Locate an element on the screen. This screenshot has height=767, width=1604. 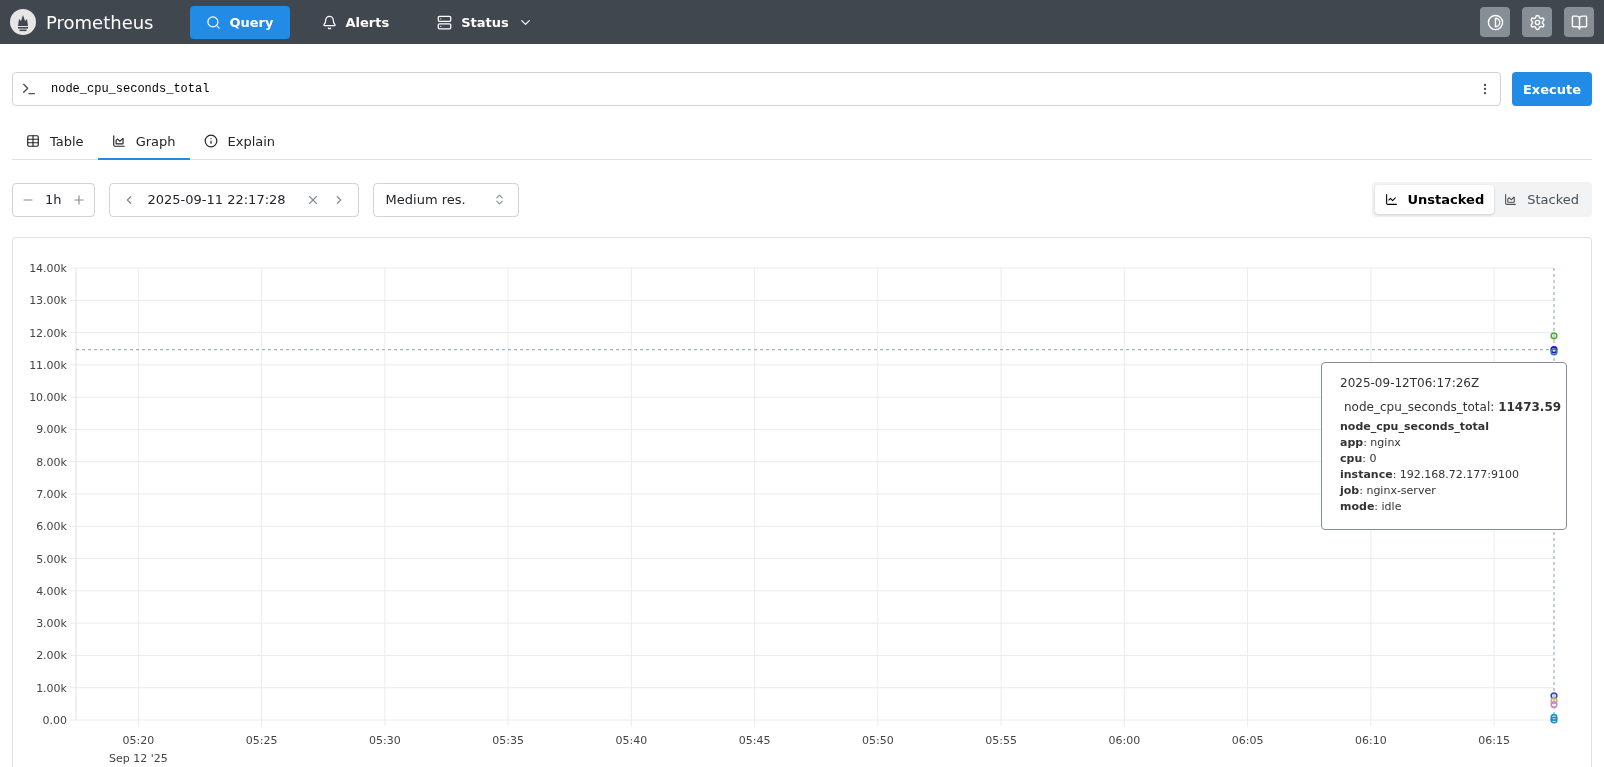
y-tick-label: 8.00k is located at coordinates (51, 462).